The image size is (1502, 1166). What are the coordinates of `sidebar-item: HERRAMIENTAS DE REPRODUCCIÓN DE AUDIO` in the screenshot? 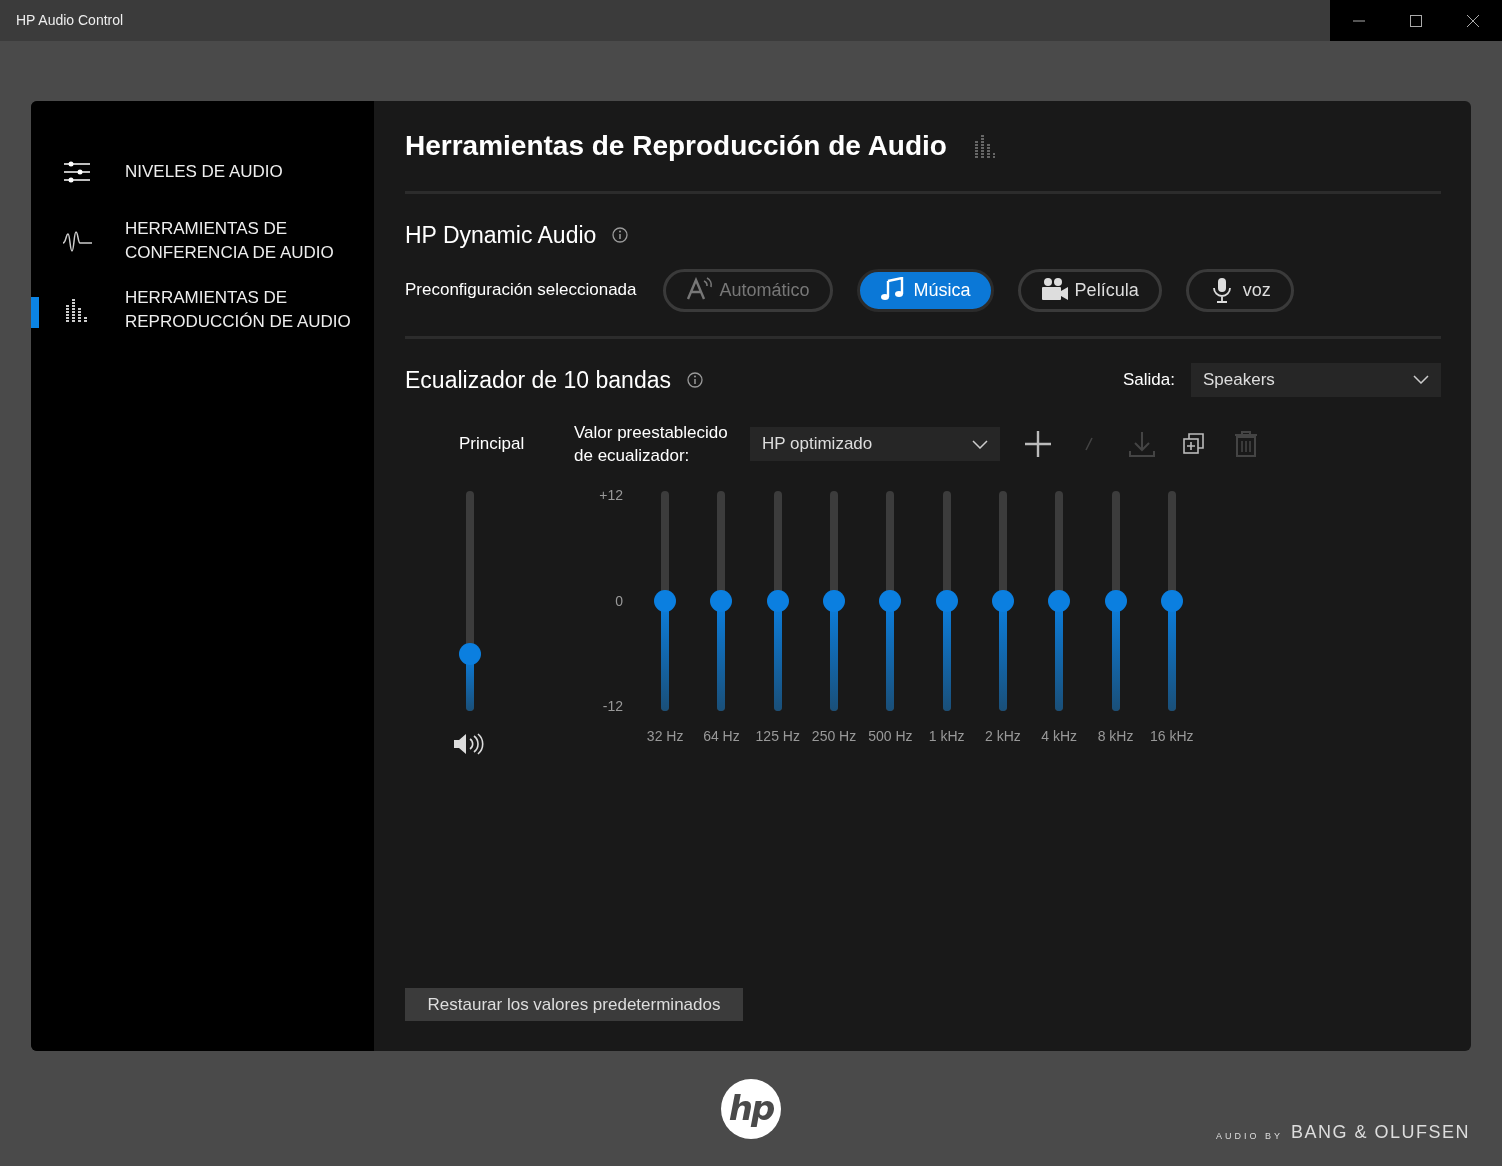 It's located at (202, 309).